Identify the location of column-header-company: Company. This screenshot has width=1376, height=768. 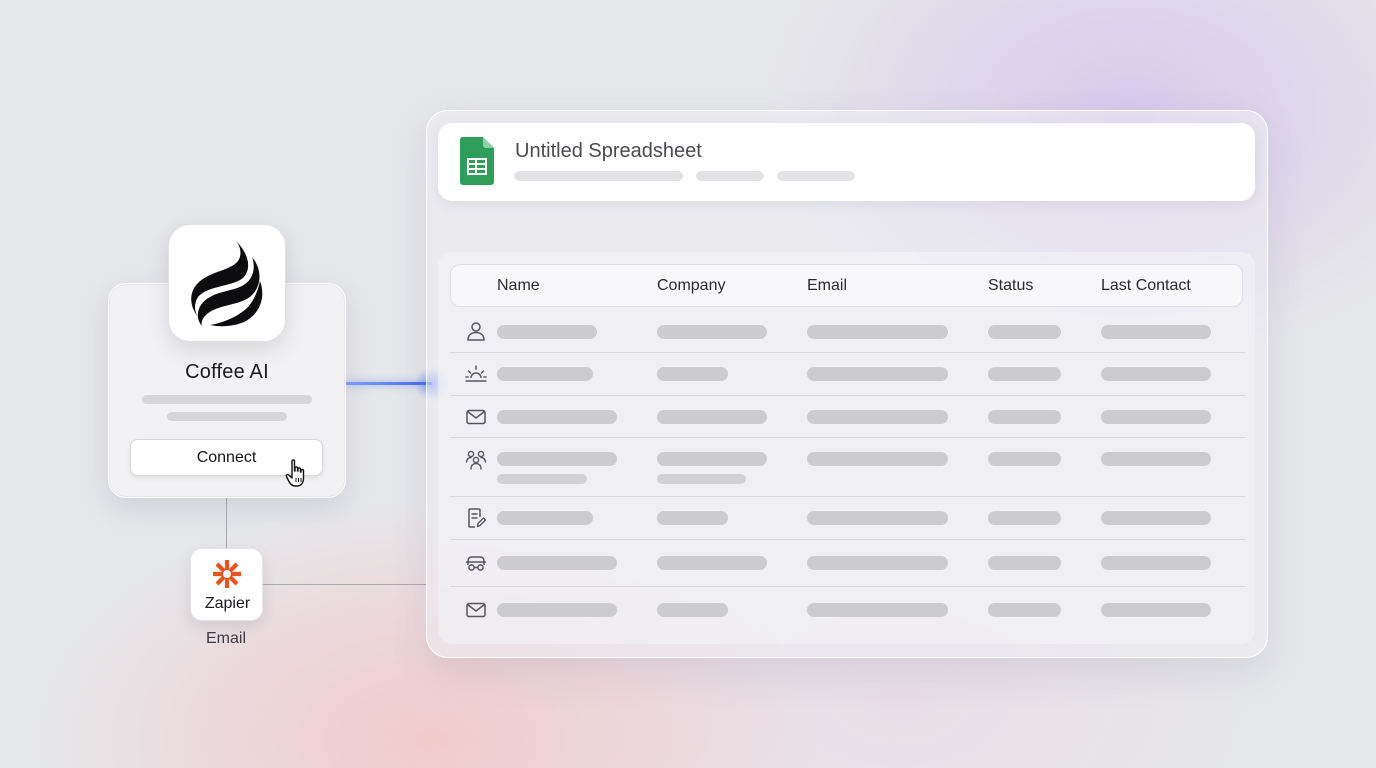
(691, 286).